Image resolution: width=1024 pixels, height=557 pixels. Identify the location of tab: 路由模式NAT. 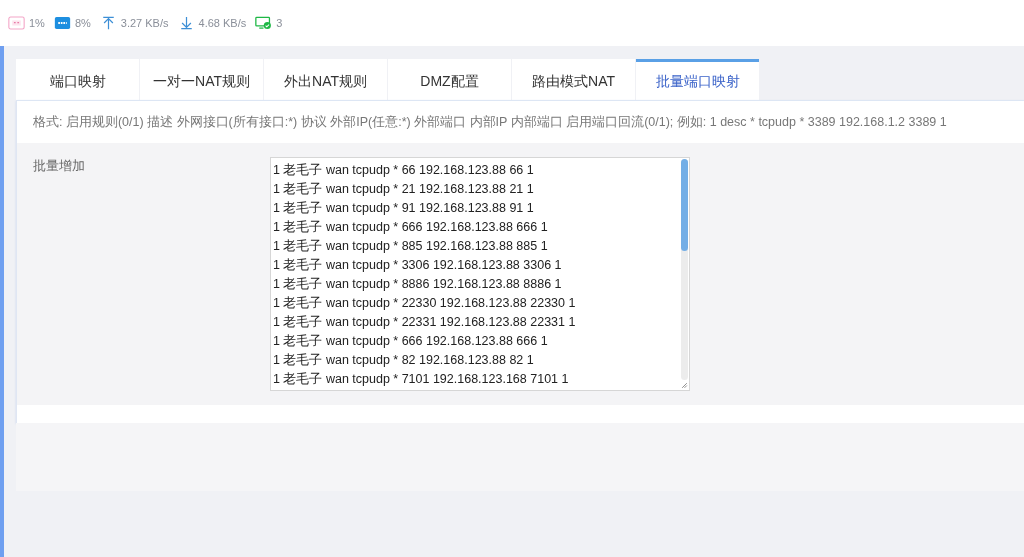
(573, 79).